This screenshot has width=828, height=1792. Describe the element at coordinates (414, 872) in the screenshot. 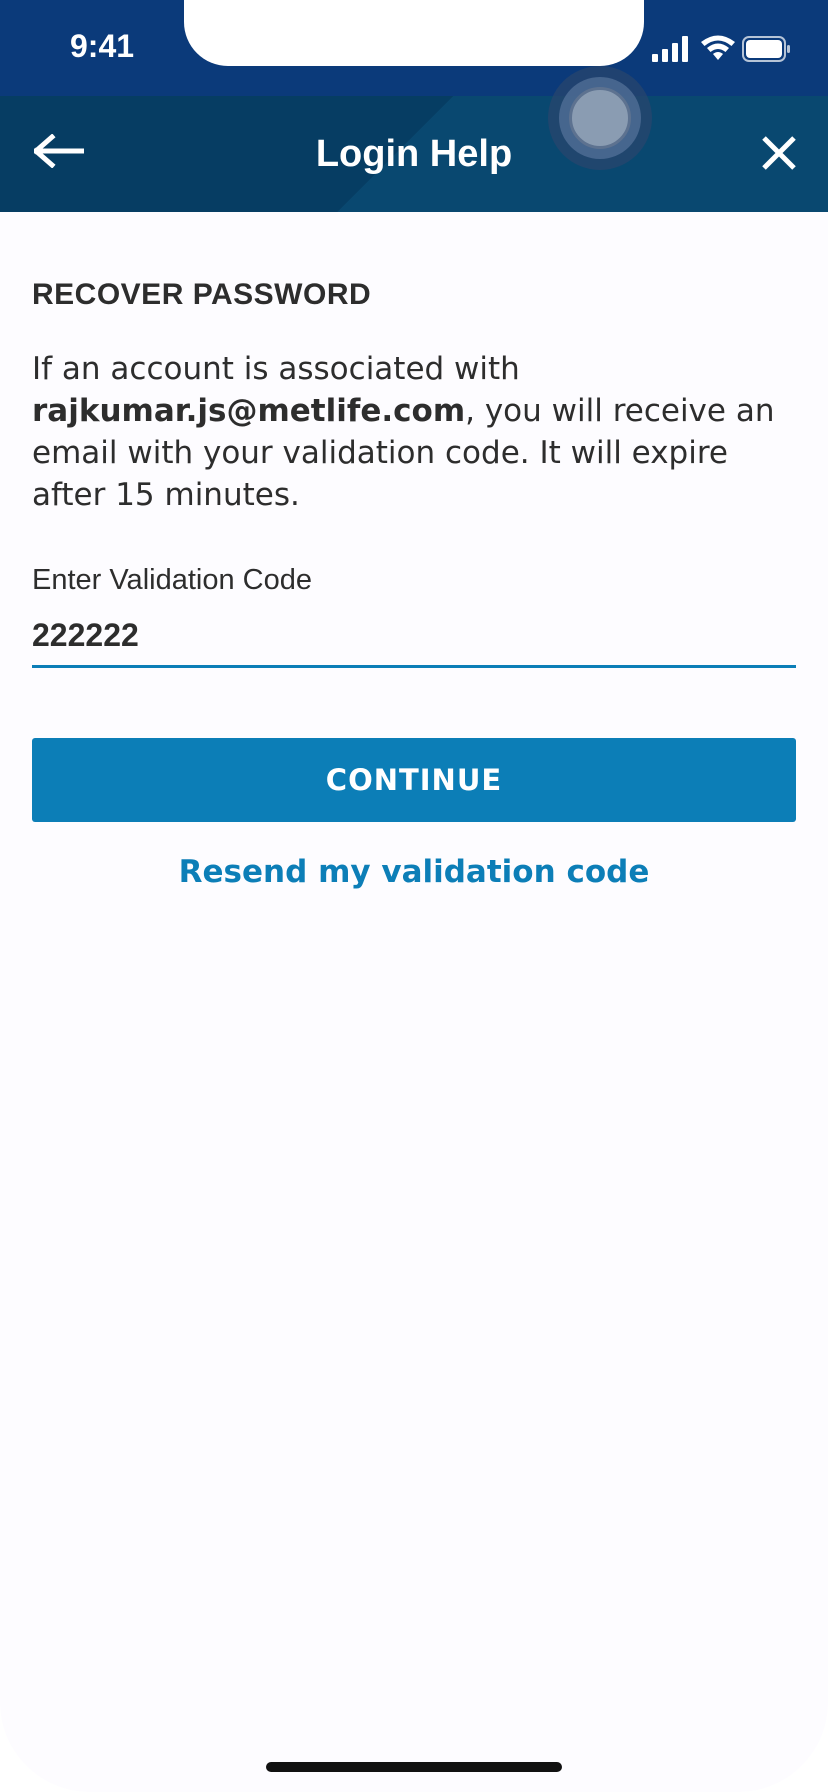

I see `resend-code-link: Resend my validation code` at that location.